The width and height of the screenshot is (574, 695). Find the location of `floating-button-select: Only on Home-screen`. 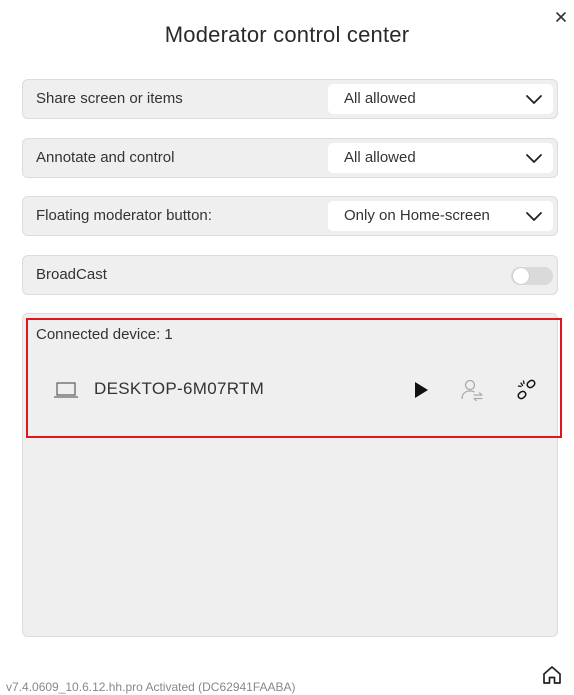

floating-button-select: Only on Home-screen is located at coordinates (440, 216).